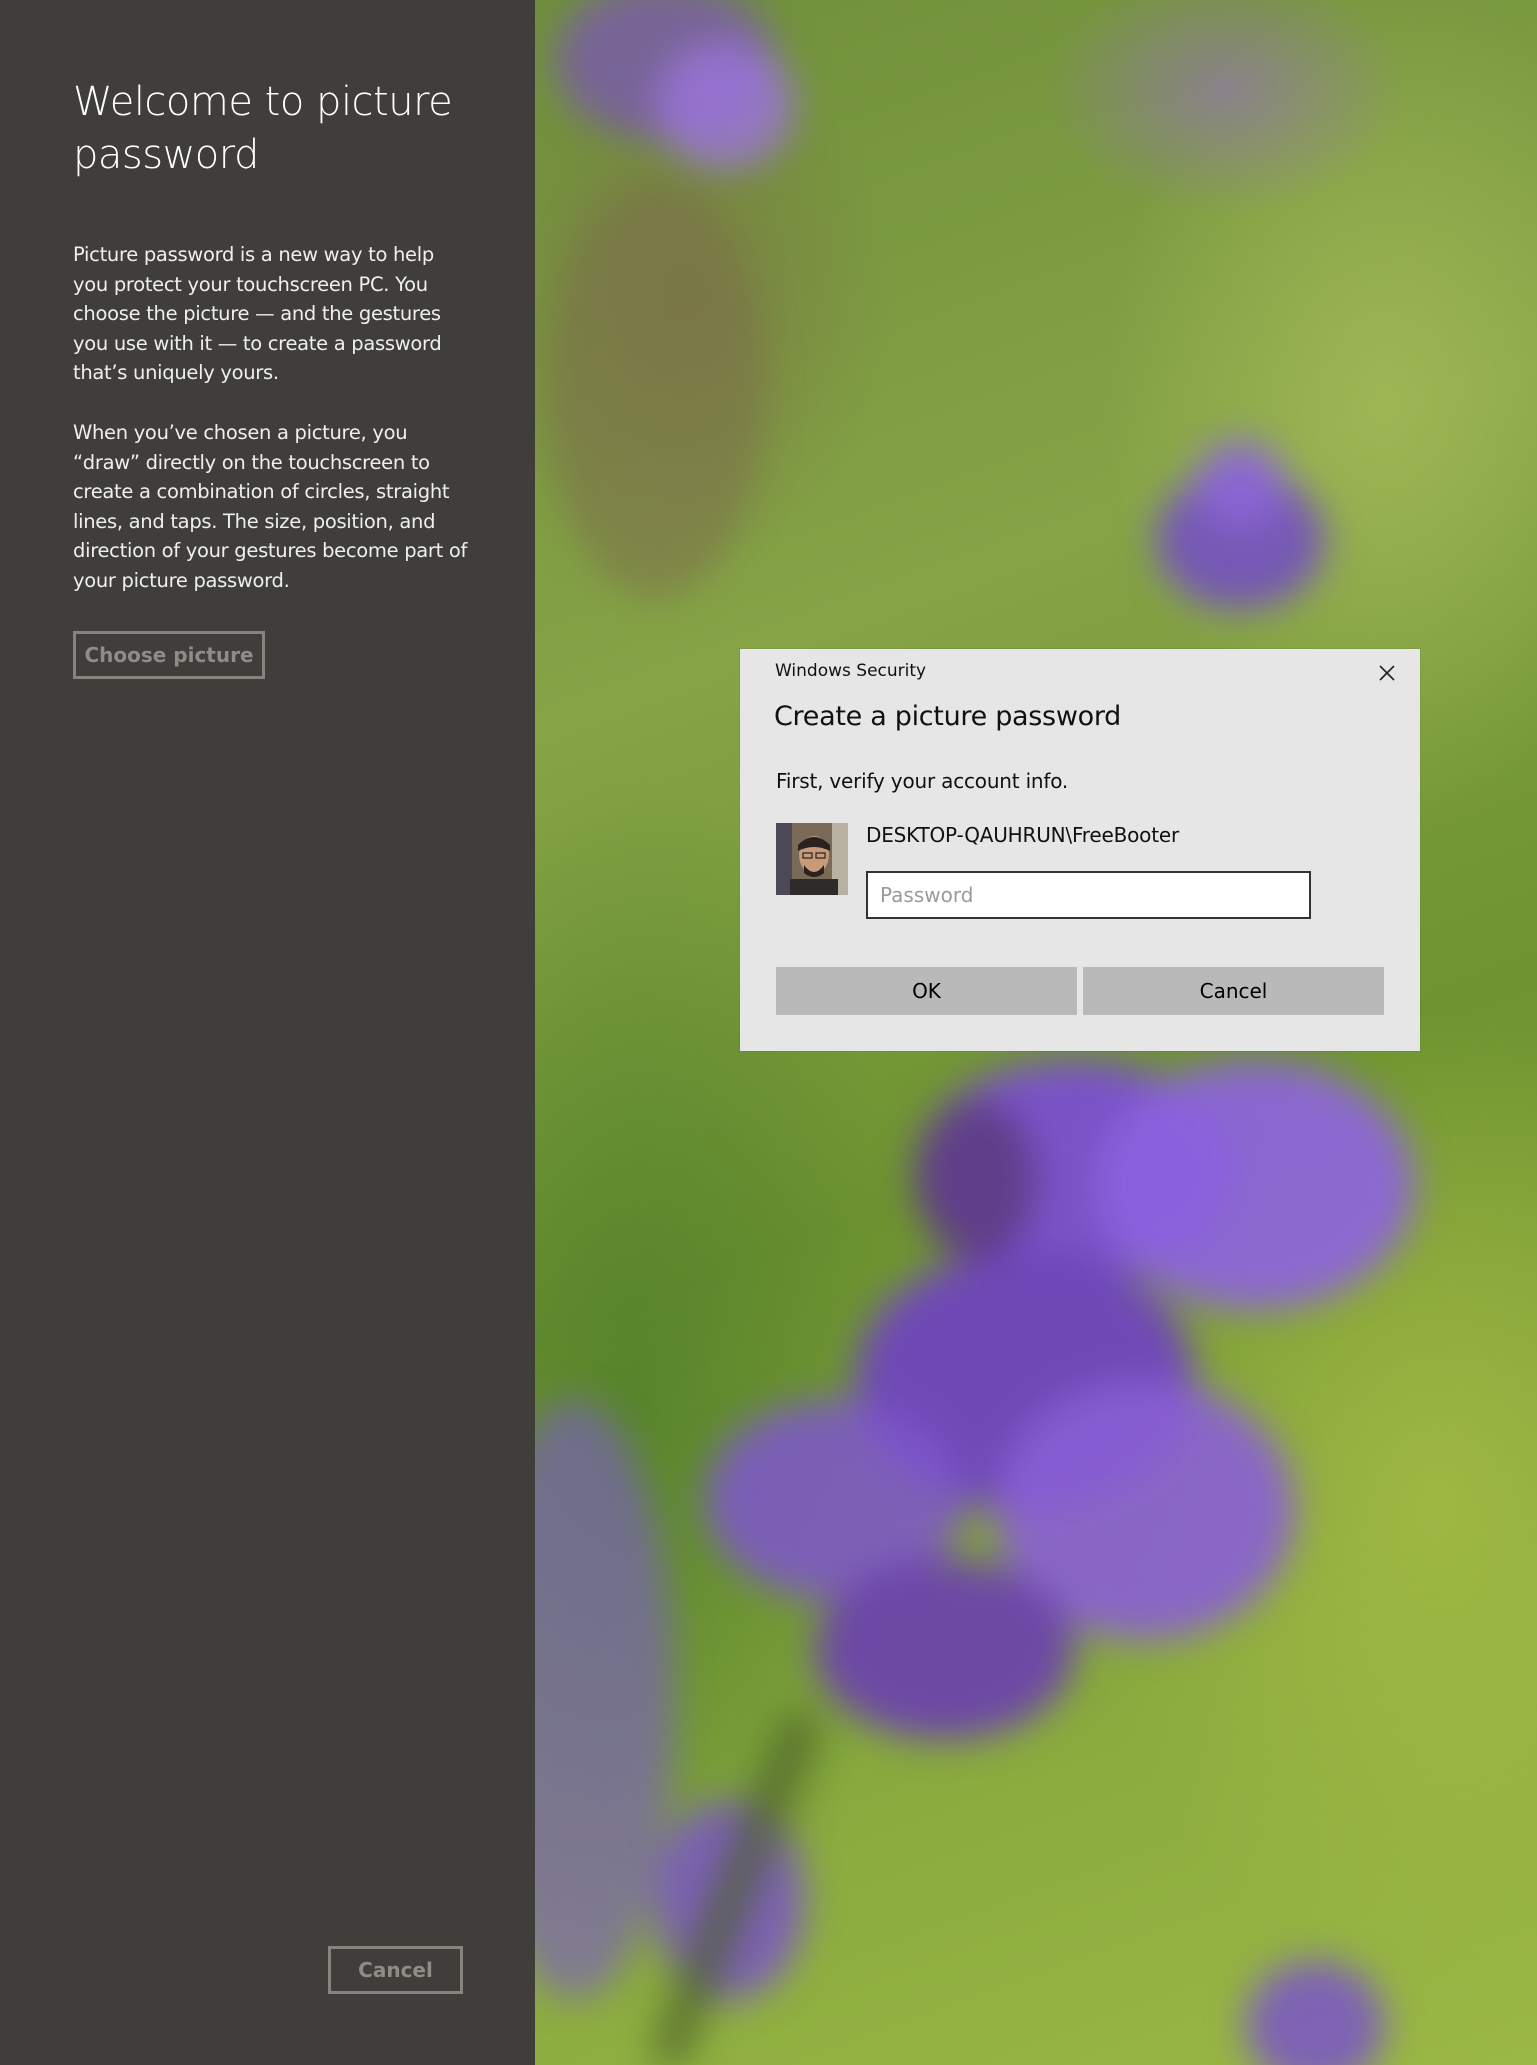 The image size is (1537, 2065). Describe the element at coordinates (395, 1970) in the screenshot. I see `cancel-setup-button: Cancel` at that location.